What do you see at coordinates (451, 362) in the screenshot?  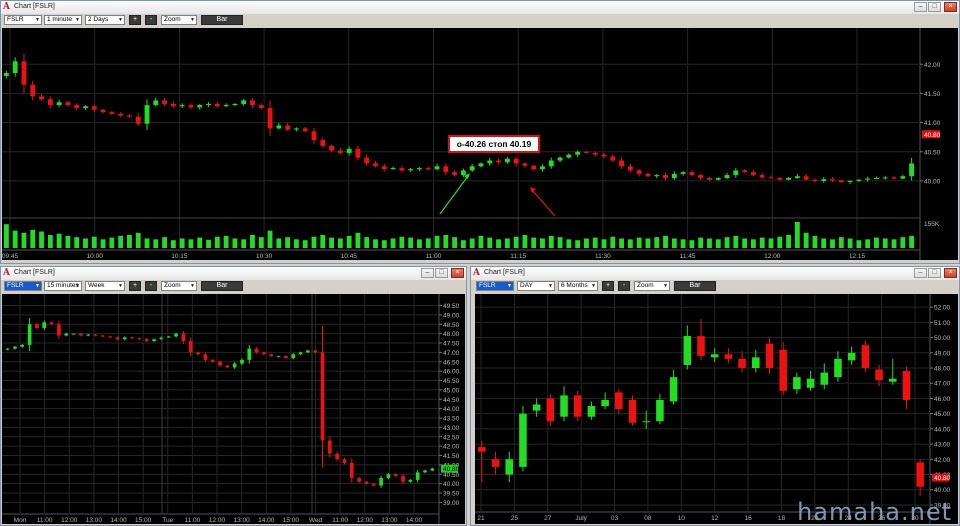 I see `y-tick-label: 46.50` at bounding box center [451, 362].